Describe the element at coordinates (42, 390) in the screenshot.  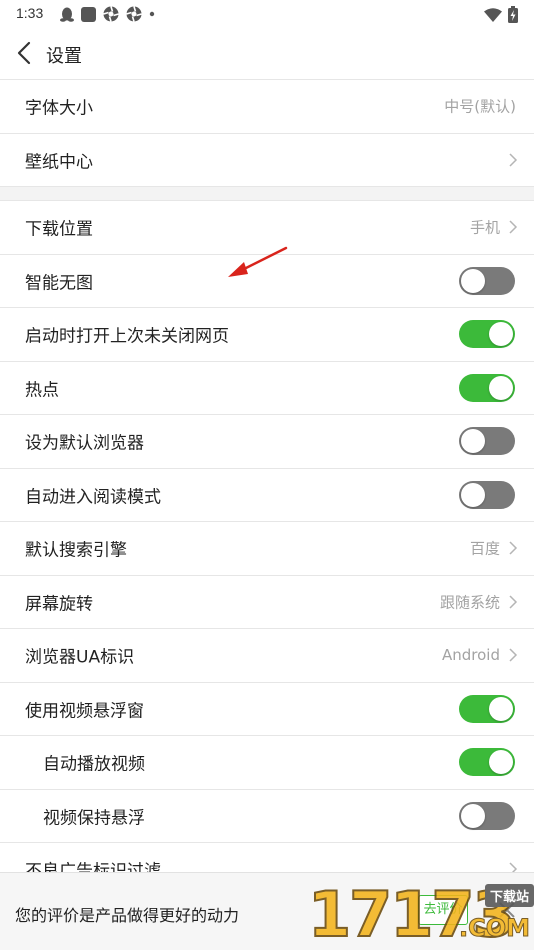
I see `setting-label: 热点` at that location.